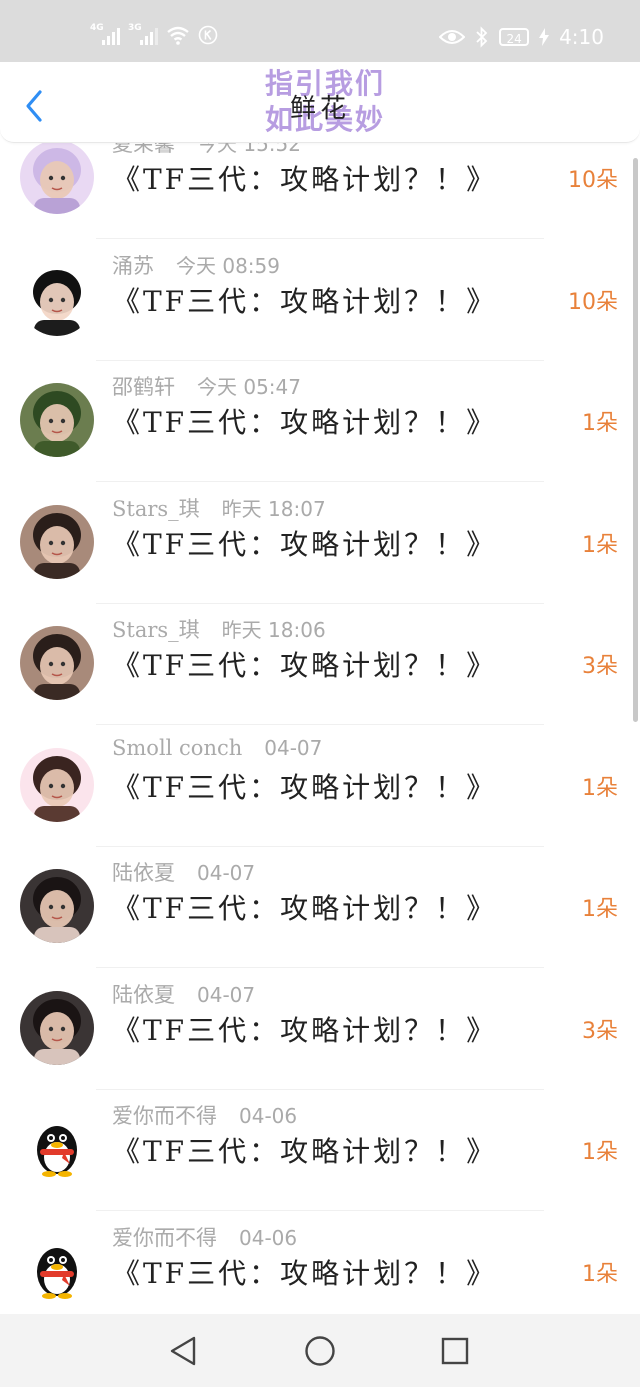 Image resolution: width=640 pixels, height=1387 pixels. I want to click on gift-row: 陆依夏 04-07 《TF三代：攻略计划？！》 1朵, so click(320, 907).